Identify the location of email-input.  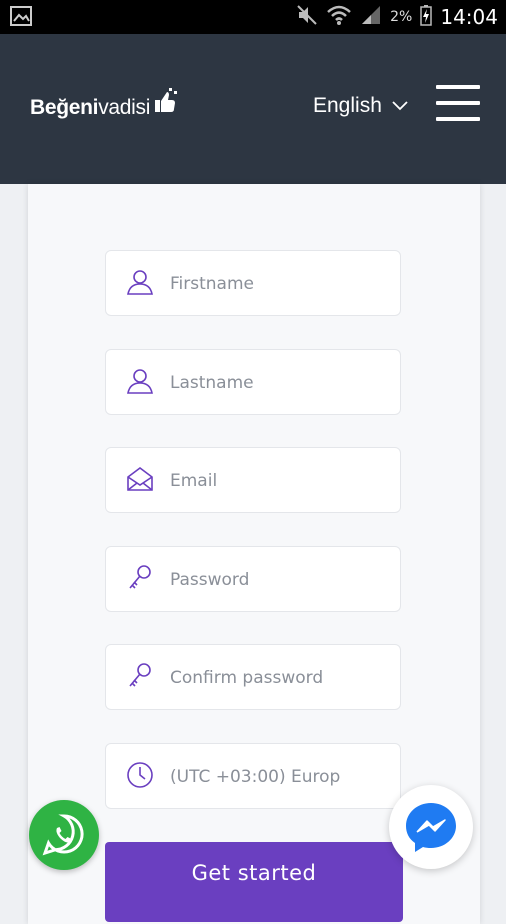
(255, 481).